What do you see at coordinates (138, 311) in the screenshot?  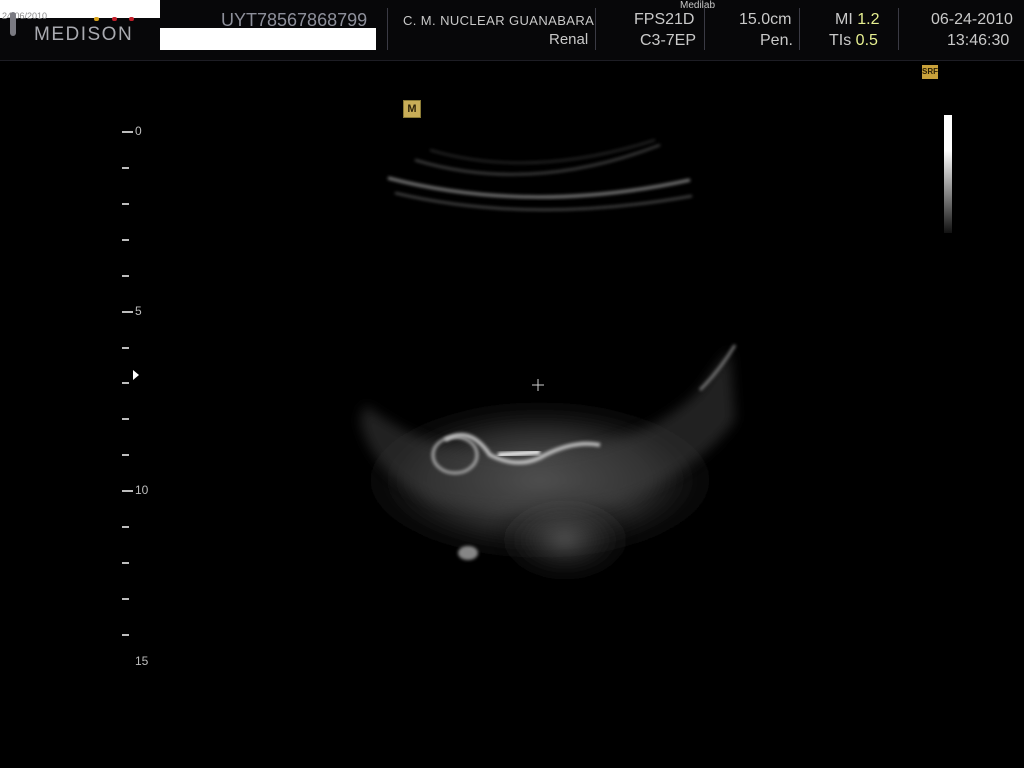 I see `depth-label: 5` at bounding box center [138, 311].